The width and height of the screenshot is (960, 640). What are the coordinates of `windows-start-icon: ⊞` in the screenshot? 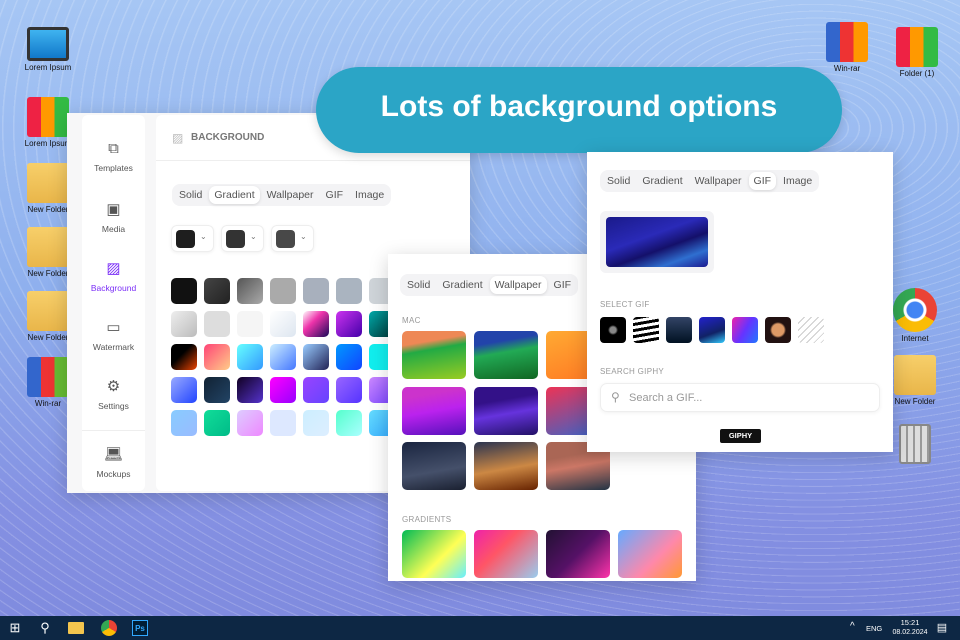 It's located at (15, 628).